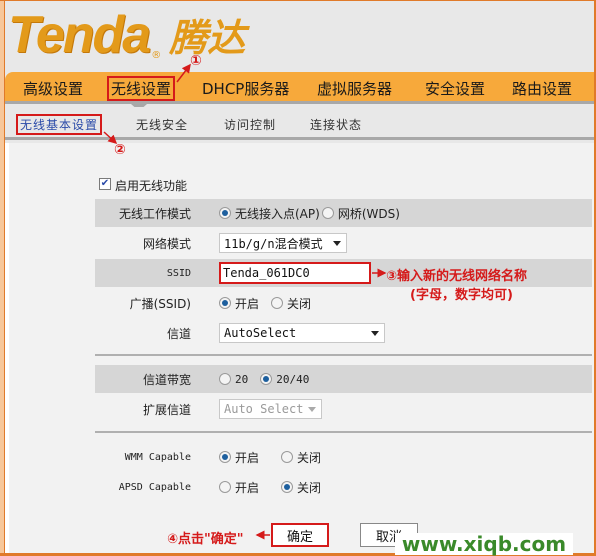 This screenshot has height=556, width=596. Describe the element at coordinates (484, 544) in the screenshot. I see `watermark: www.xiqb.com` at that location.